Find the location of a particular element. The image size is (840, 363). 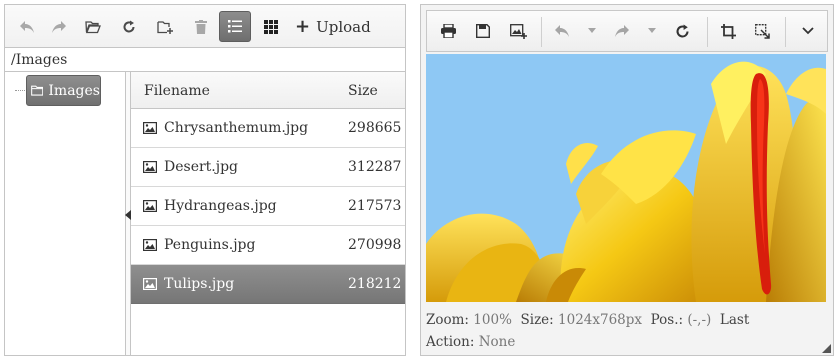

table-row: Chrysanthemum.jpg 298665 is located at coordinates (268, 128).